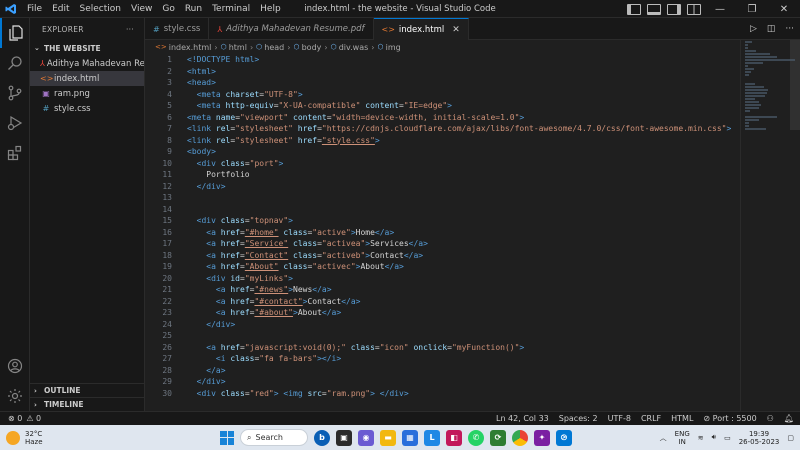 Image resolution: width=800 pixels, height=450 pixels. I want to click on battery-icon: ▭, so click(727, 438).